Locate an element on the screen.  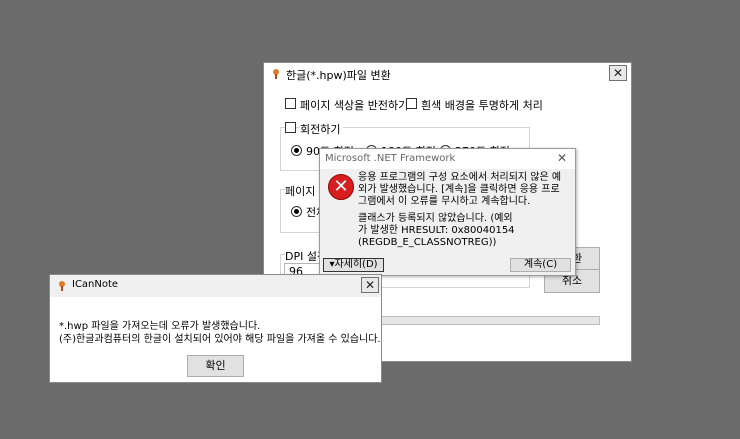
net-error-close-button: ✕ is located at coordinates (562, 158).